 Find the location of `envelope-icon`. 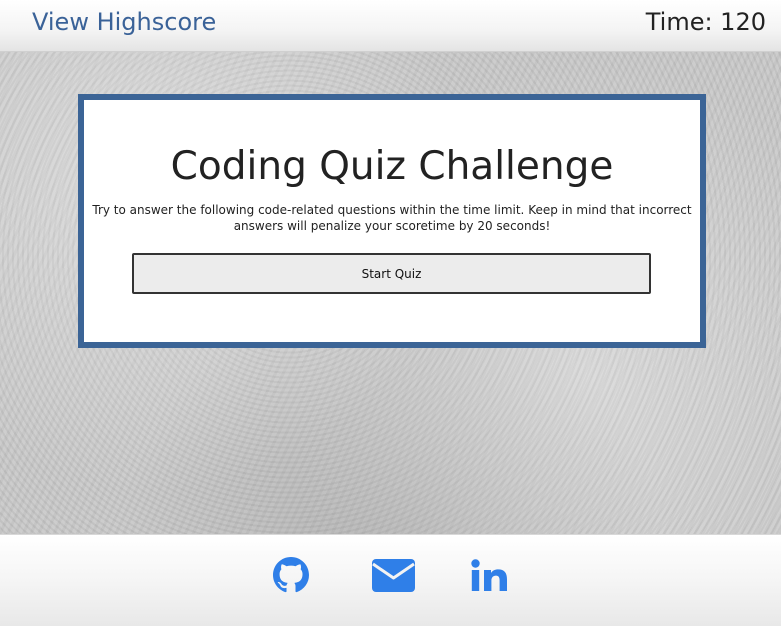

envelope-icon is located at coordinates (393, 575).